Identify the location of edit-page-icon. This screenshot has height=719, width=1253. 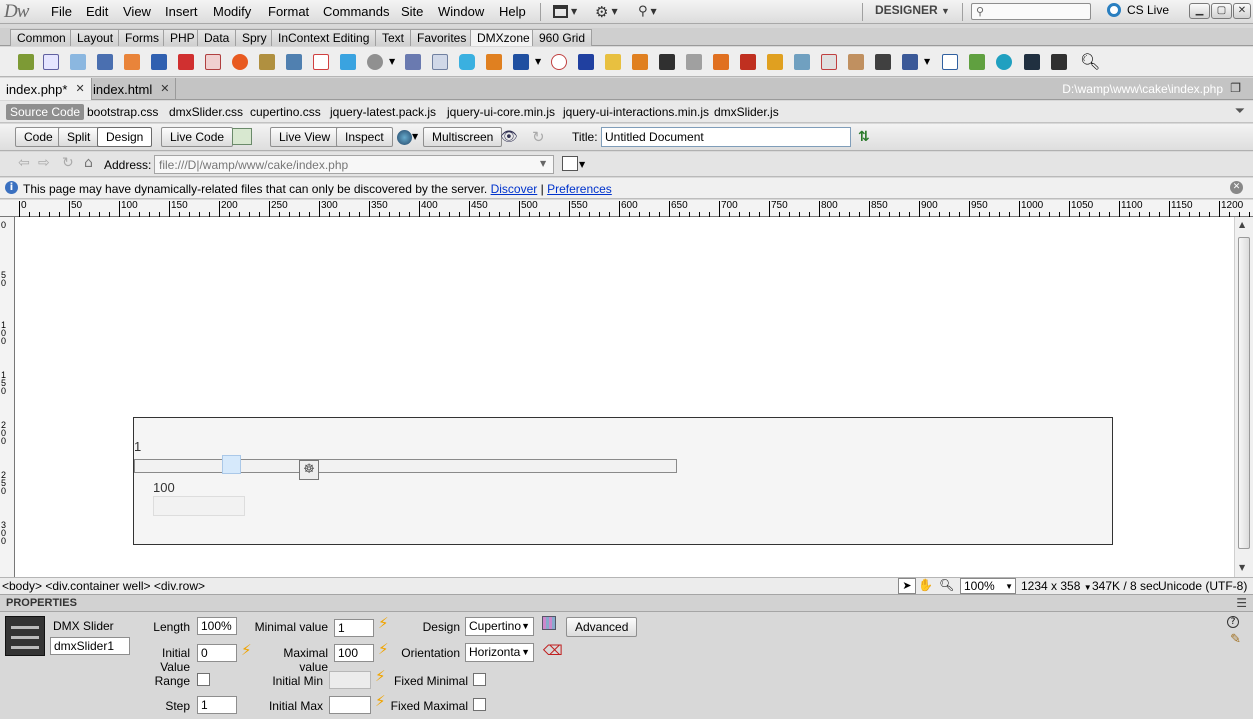
(51, 62).